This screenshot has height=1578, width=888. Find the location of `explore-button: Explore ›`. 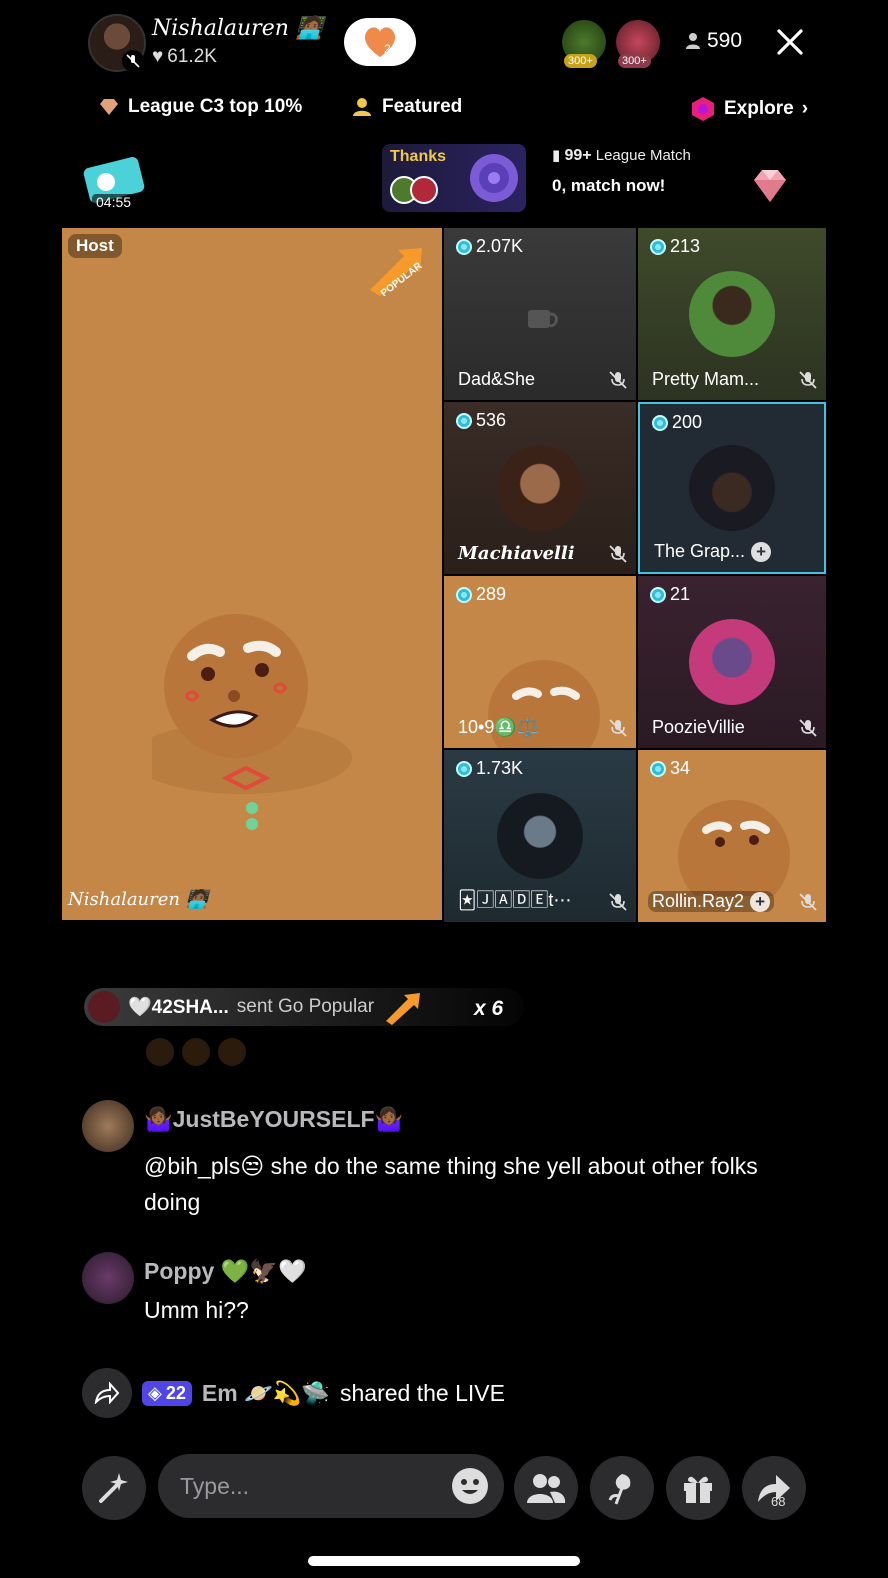

explore-button: Explore › is located at coordinates (749, 109).